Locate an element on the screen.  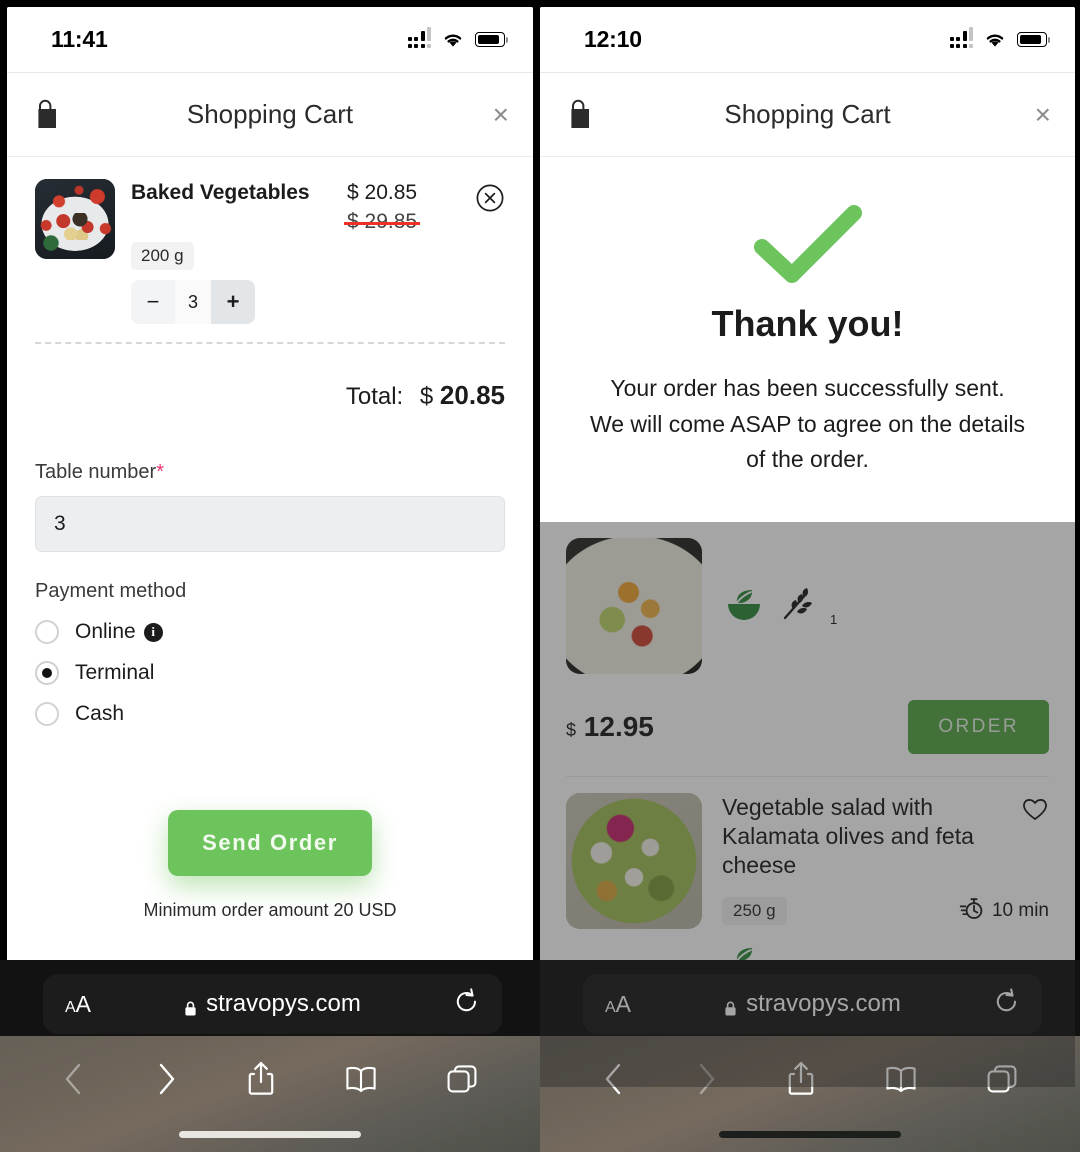
status-bar: 11:41 is located at coordinates (270, 40).